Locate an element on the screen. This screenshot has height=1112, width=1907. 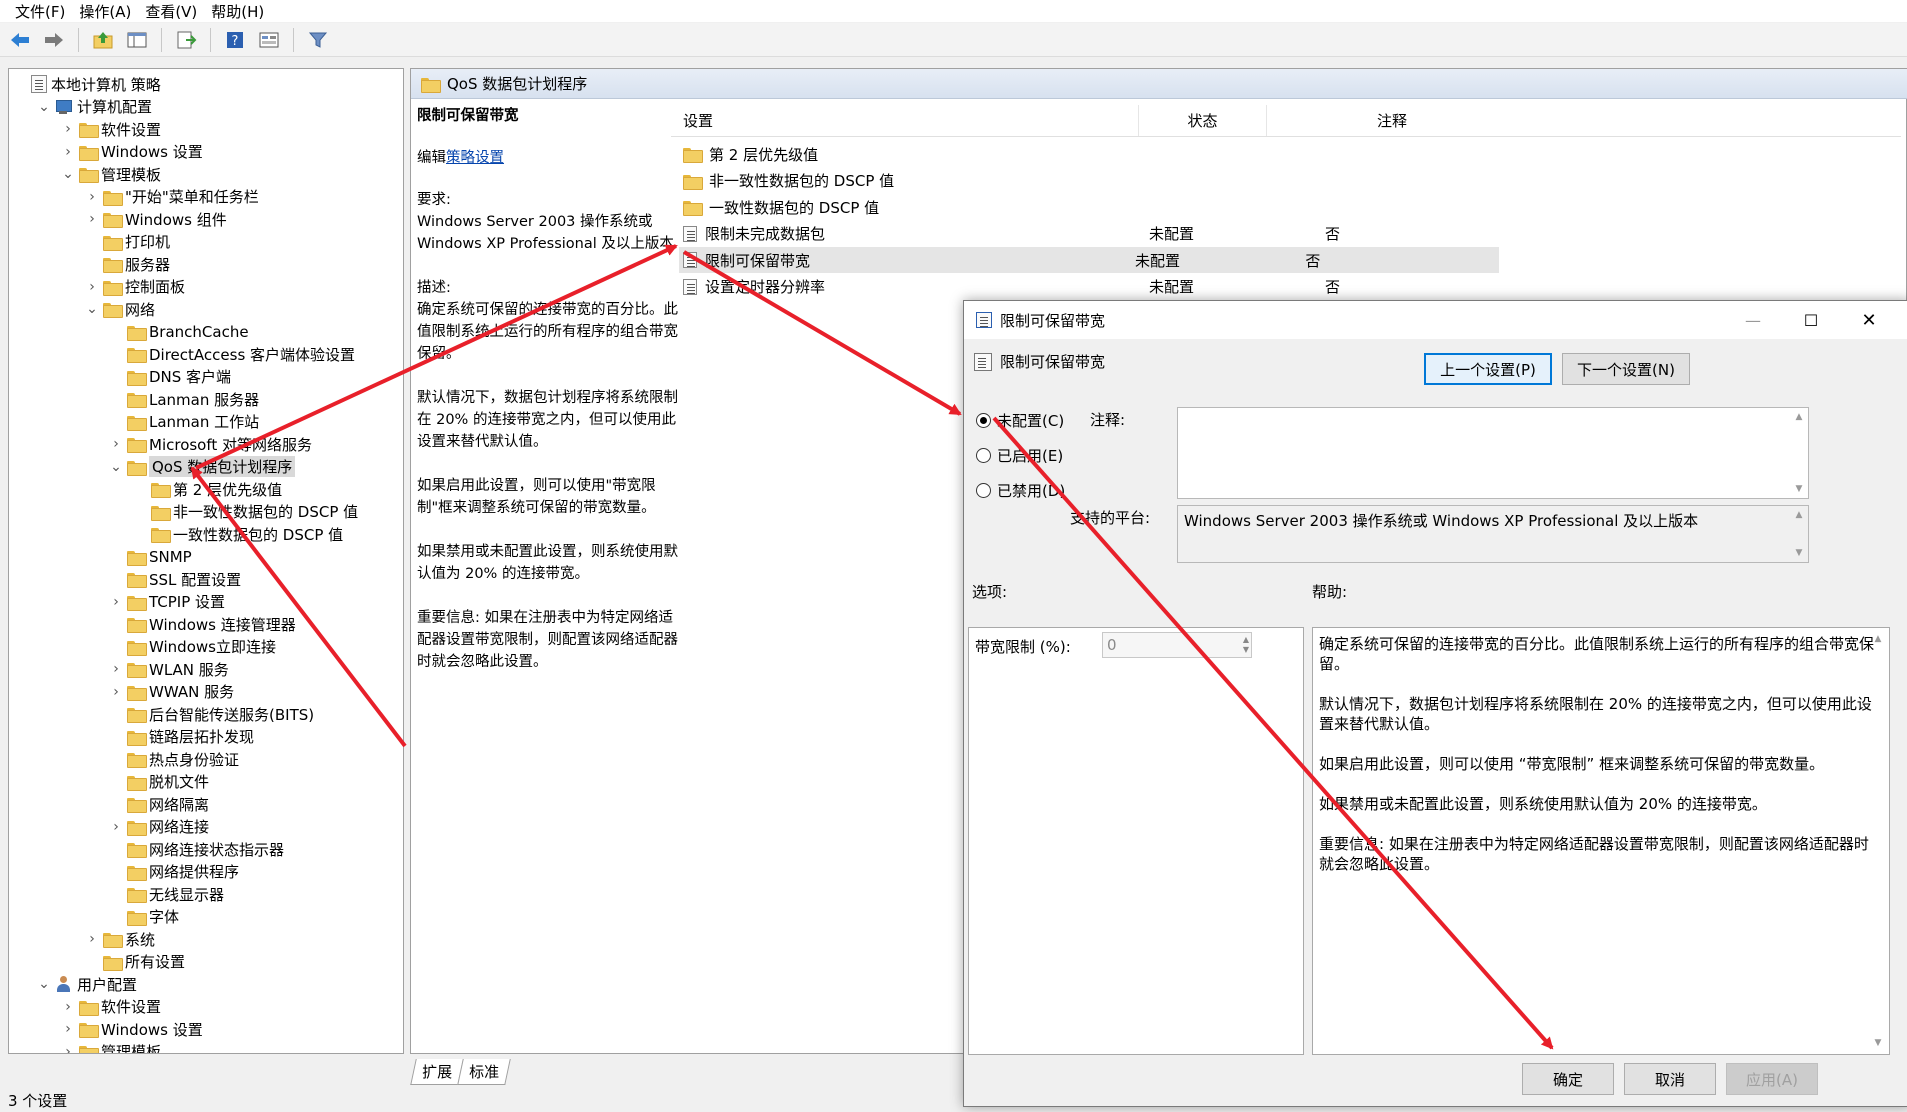
filter-icon is located at coordinates (318, 40).